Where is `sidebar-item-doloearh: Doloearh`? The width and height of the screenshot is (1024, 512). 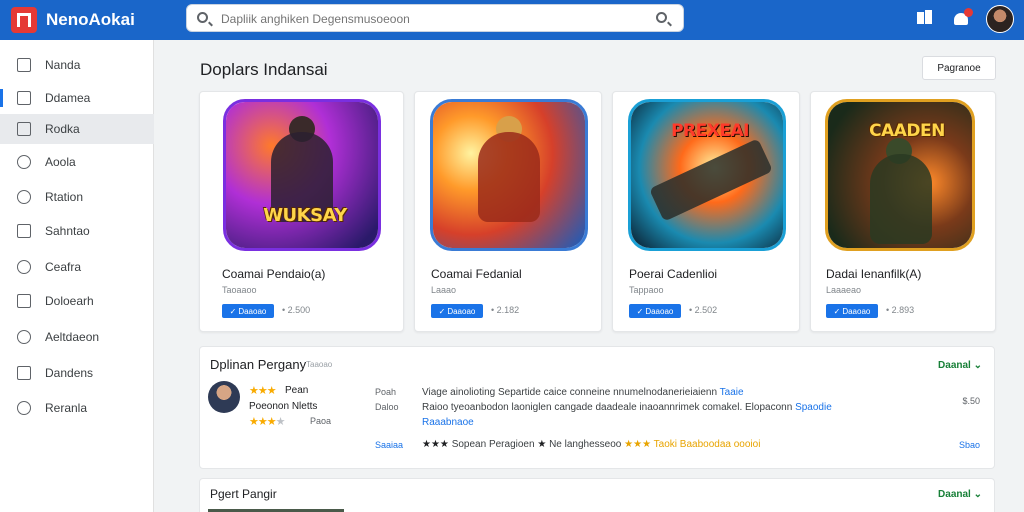
sidebar-item-doloearh: Doloearh is located at coordinates (77, 301).